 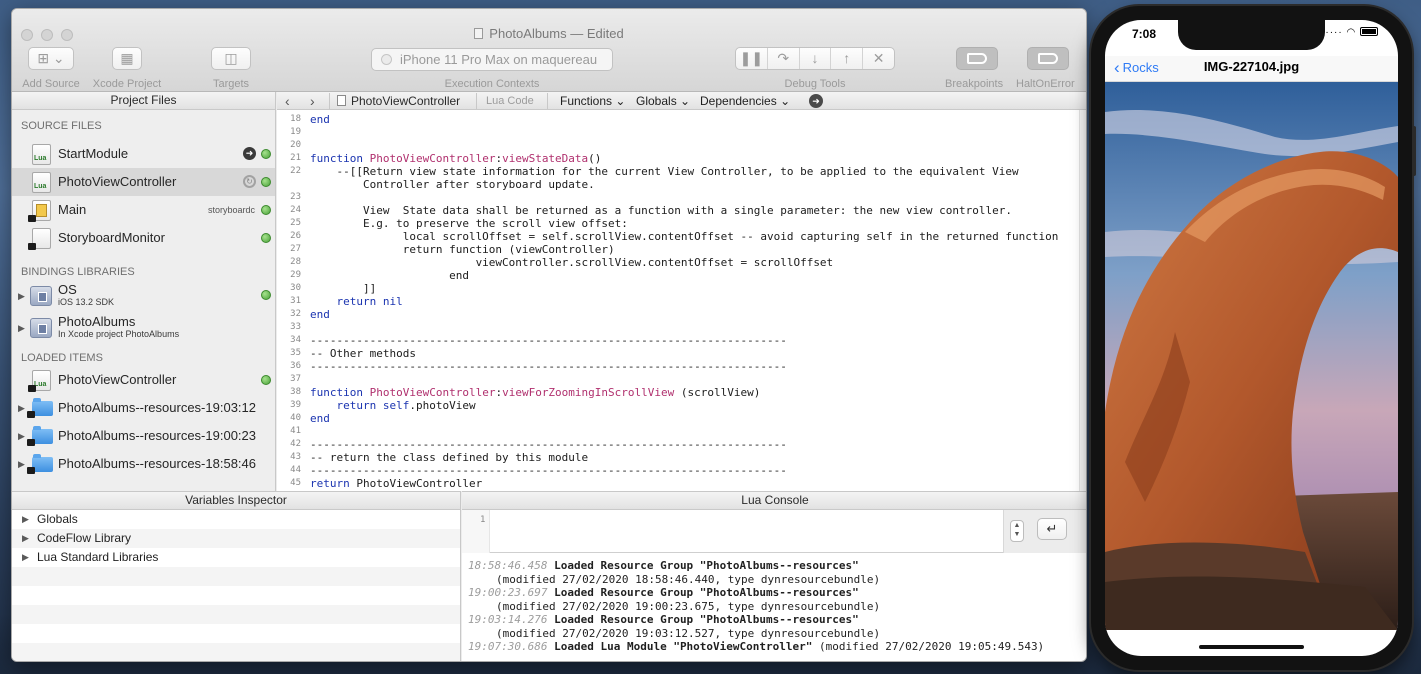 I want to click on navigation-bar: ‹ Rocks IMG-227104.jpg, so click(x=1251, y=69).